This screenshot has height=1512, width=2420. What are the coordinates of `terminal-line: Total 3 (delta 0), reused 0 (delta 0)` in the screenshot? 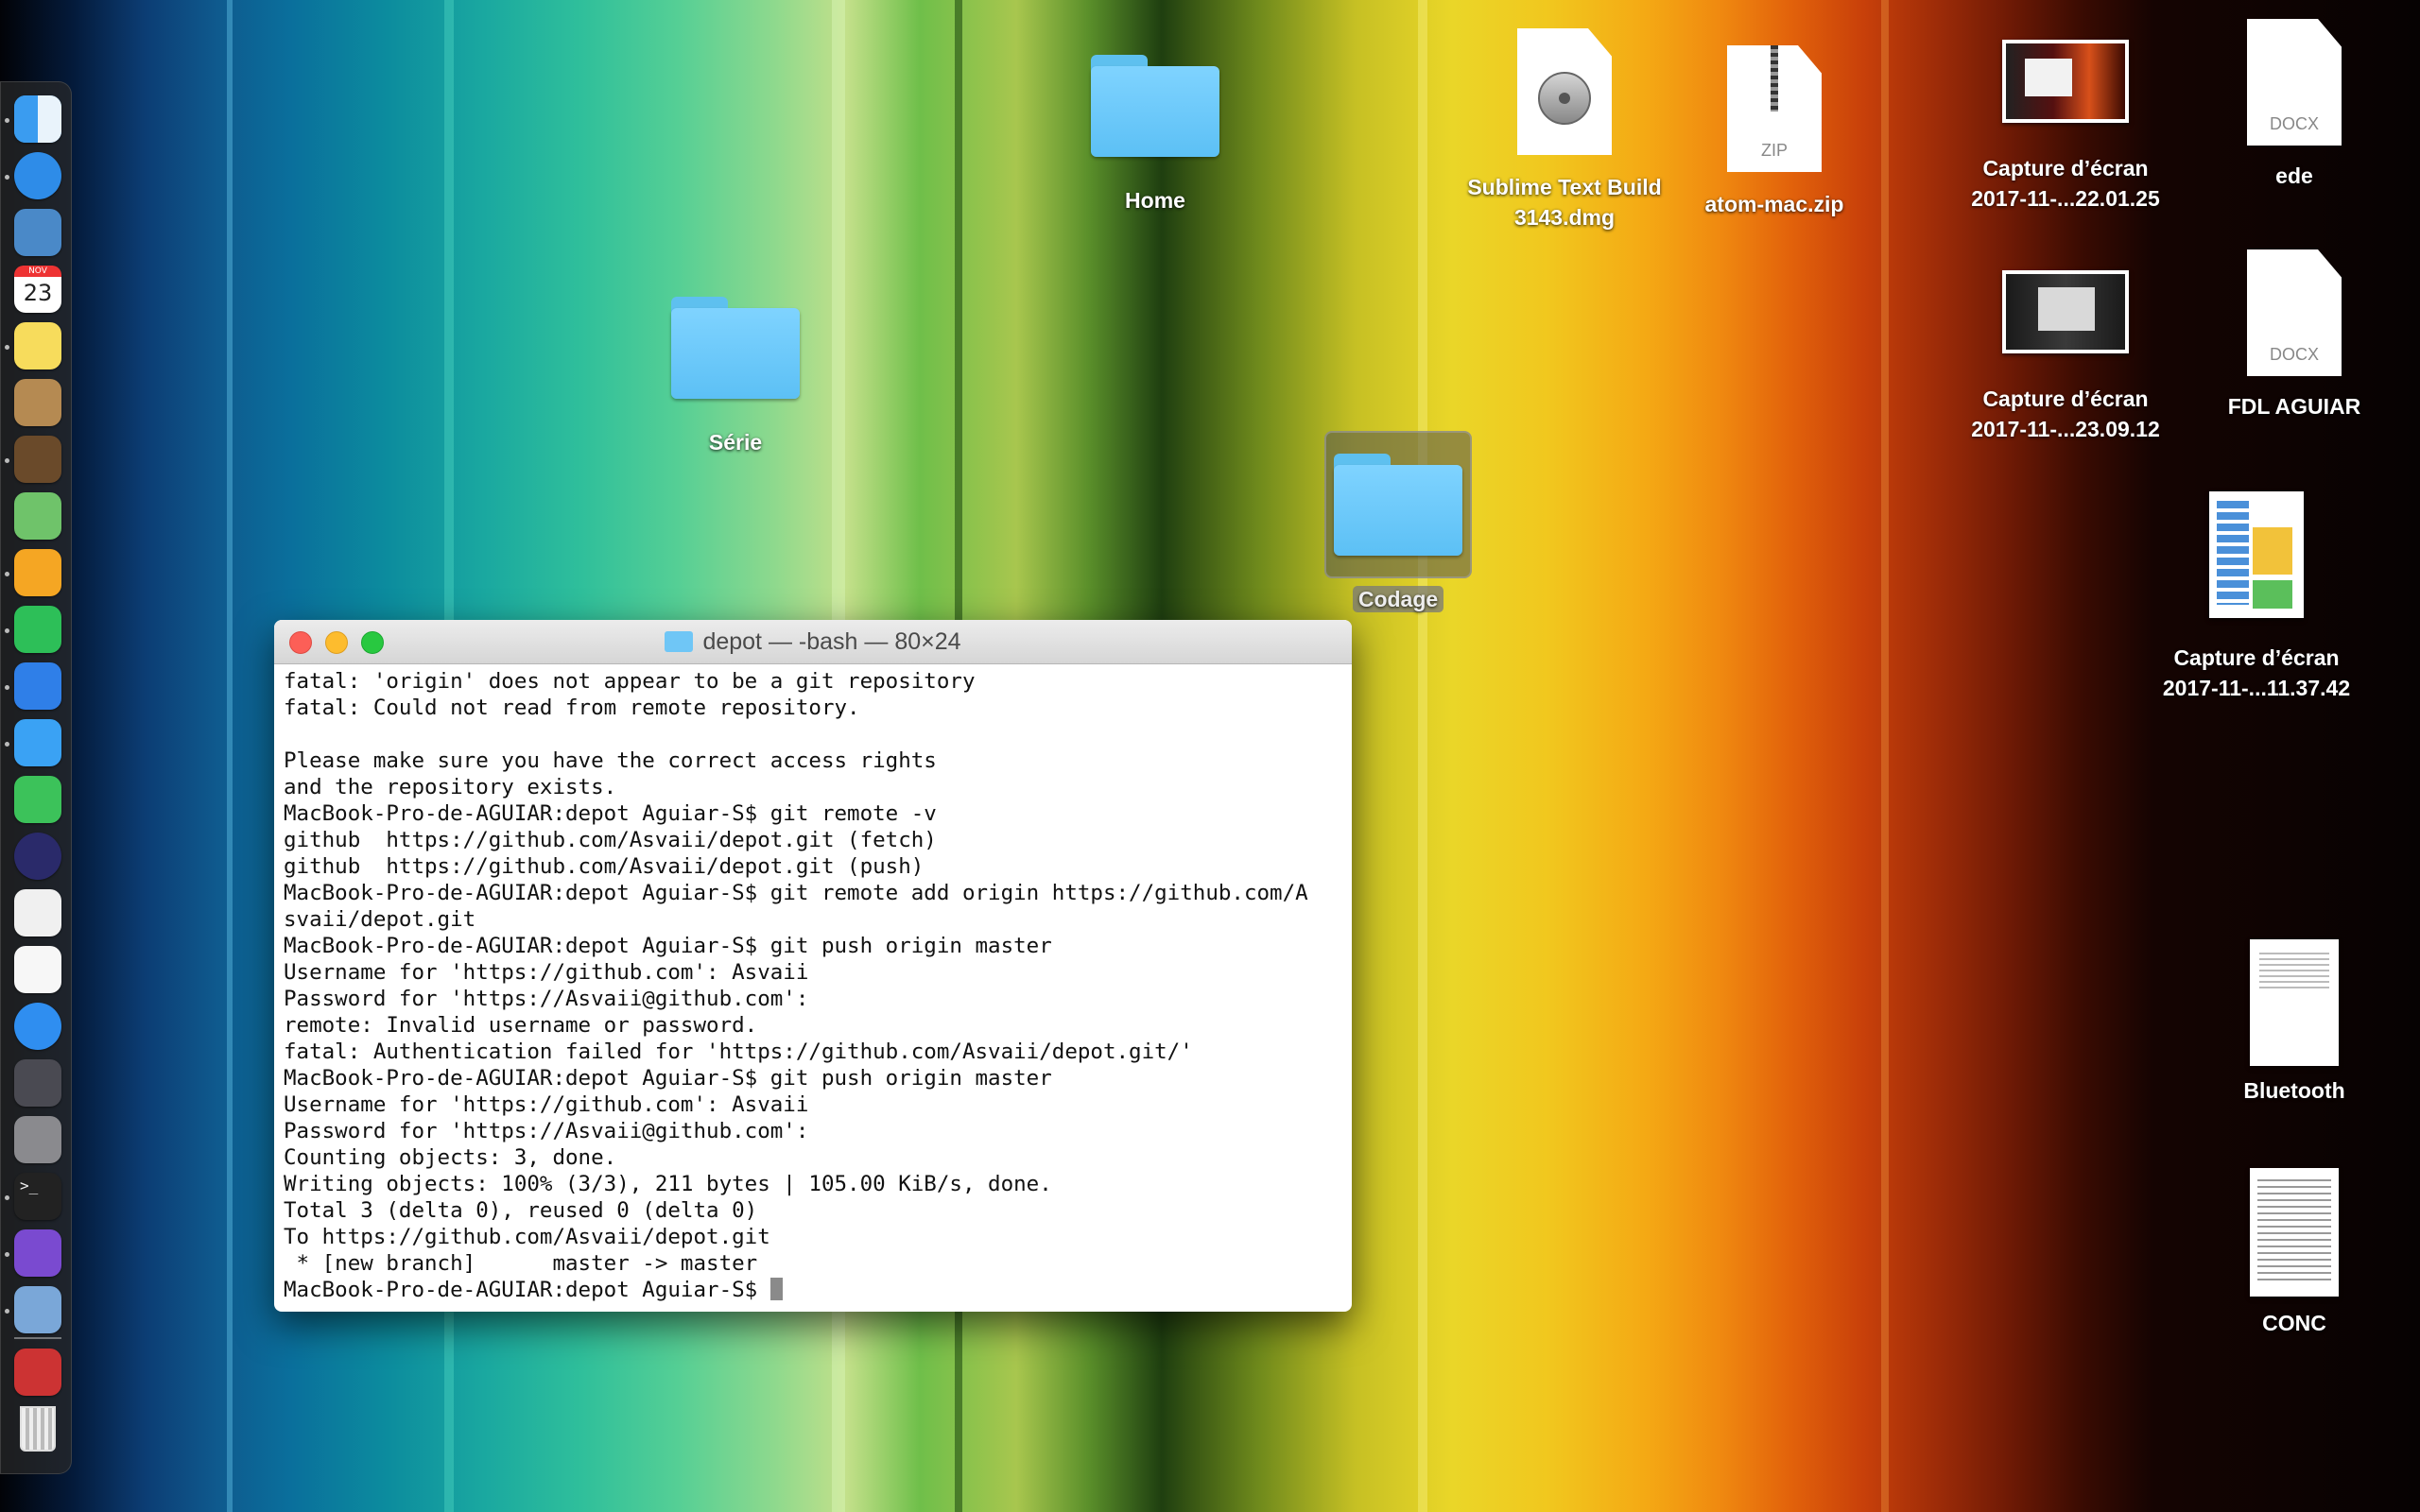 It's located at (521, 1210).